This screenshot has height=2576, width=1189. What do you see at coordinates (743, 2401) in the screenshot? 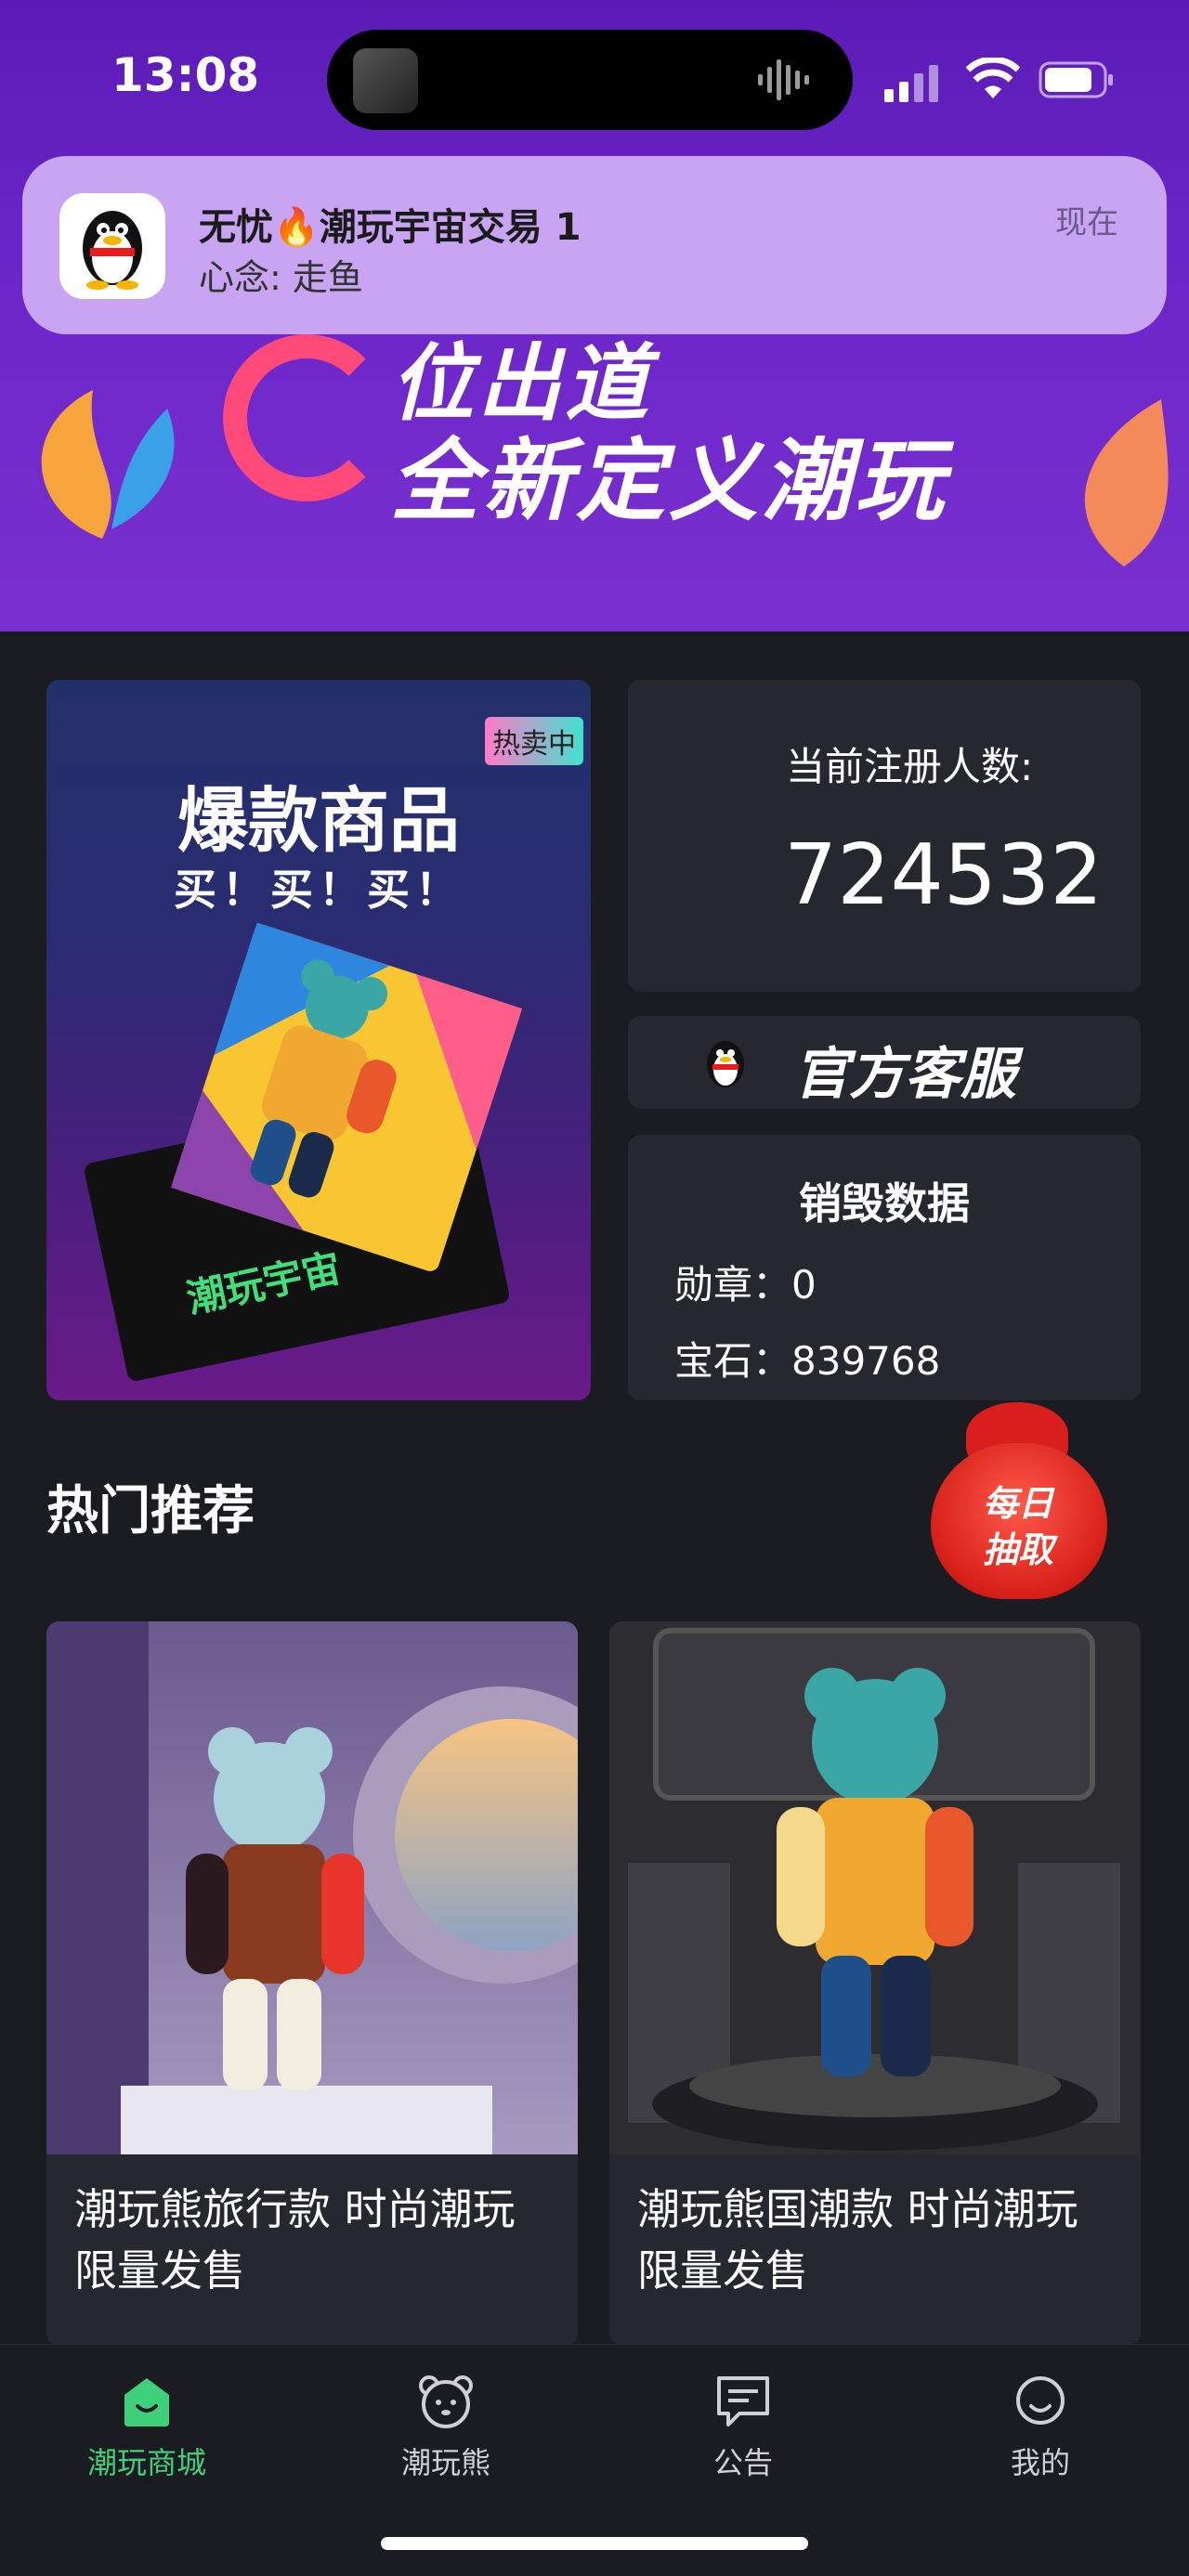
I see `message-icon` at bounding box center [743, 2401].